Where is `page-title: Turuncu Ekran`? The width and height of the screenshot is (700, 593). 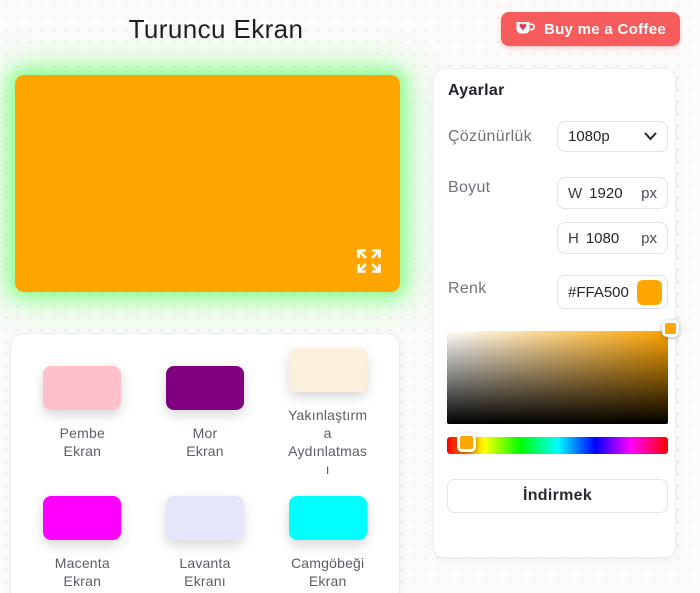
page-title: Turuncu Ekran is located at coordinates (216, 29).